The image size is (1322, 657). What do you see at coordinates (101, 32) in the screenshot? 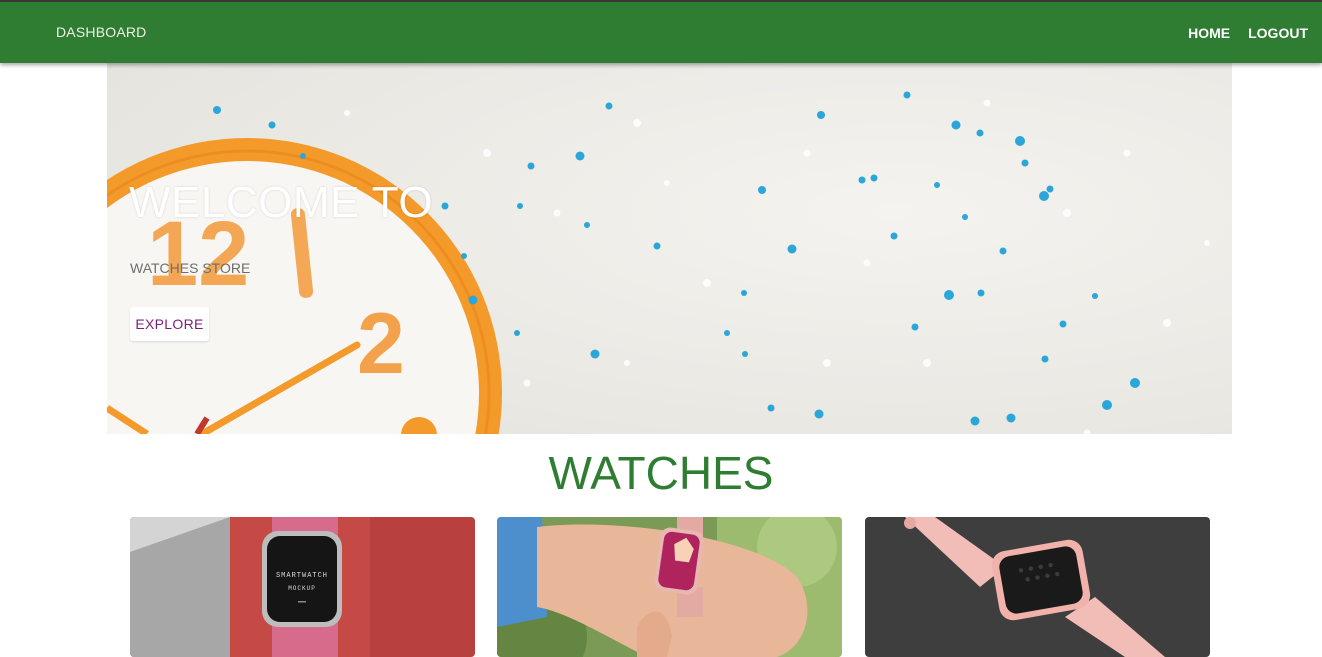
I see `dashboard-link: DASHBOARD` at bounding box center [101, 32].